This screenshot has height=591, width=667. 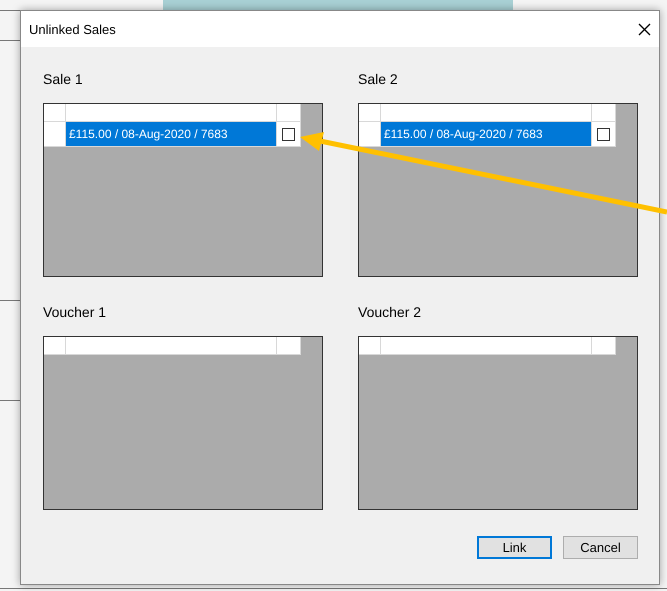 I want to click on panel-label: Voucher 2, so click(x=390, y=312).